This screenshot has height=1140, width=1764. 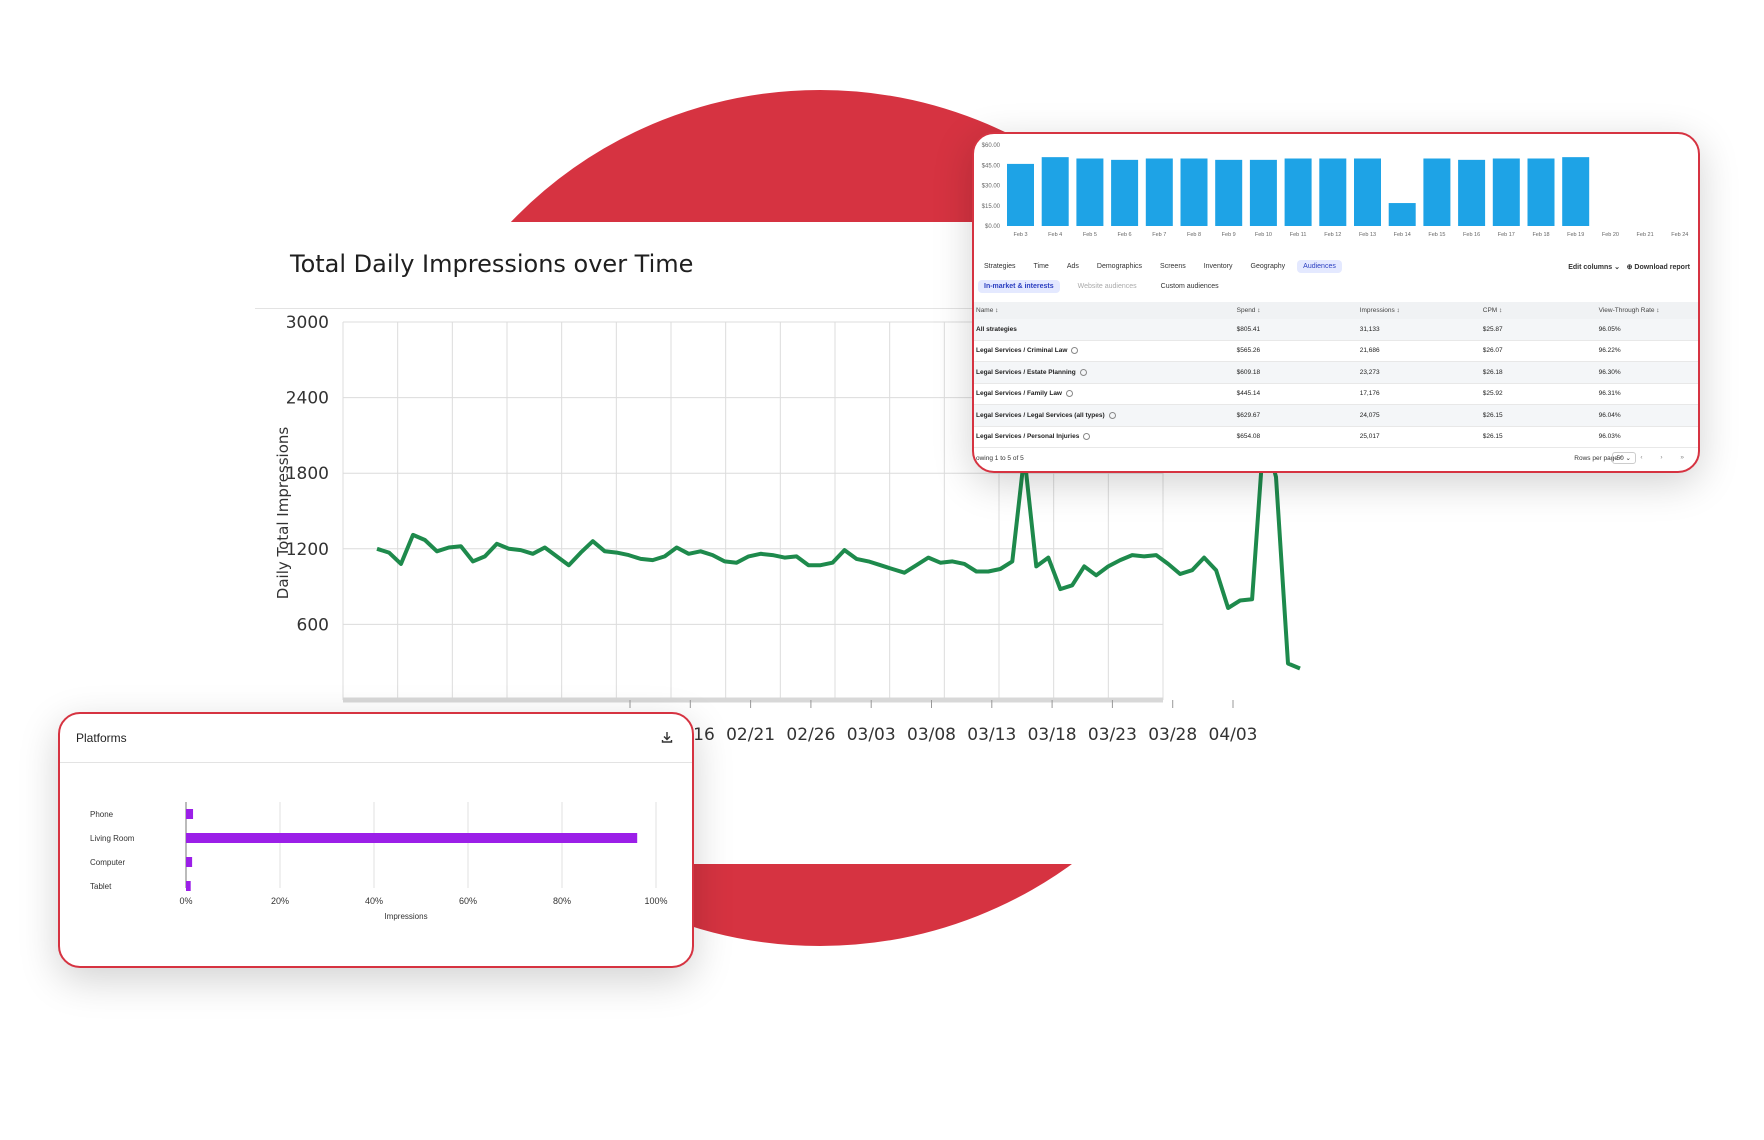 What do you see at coordinates (1679, 235) in the screenshot?
I see `x-tick-label: Feb 24` at bounding box center [1679, 235].